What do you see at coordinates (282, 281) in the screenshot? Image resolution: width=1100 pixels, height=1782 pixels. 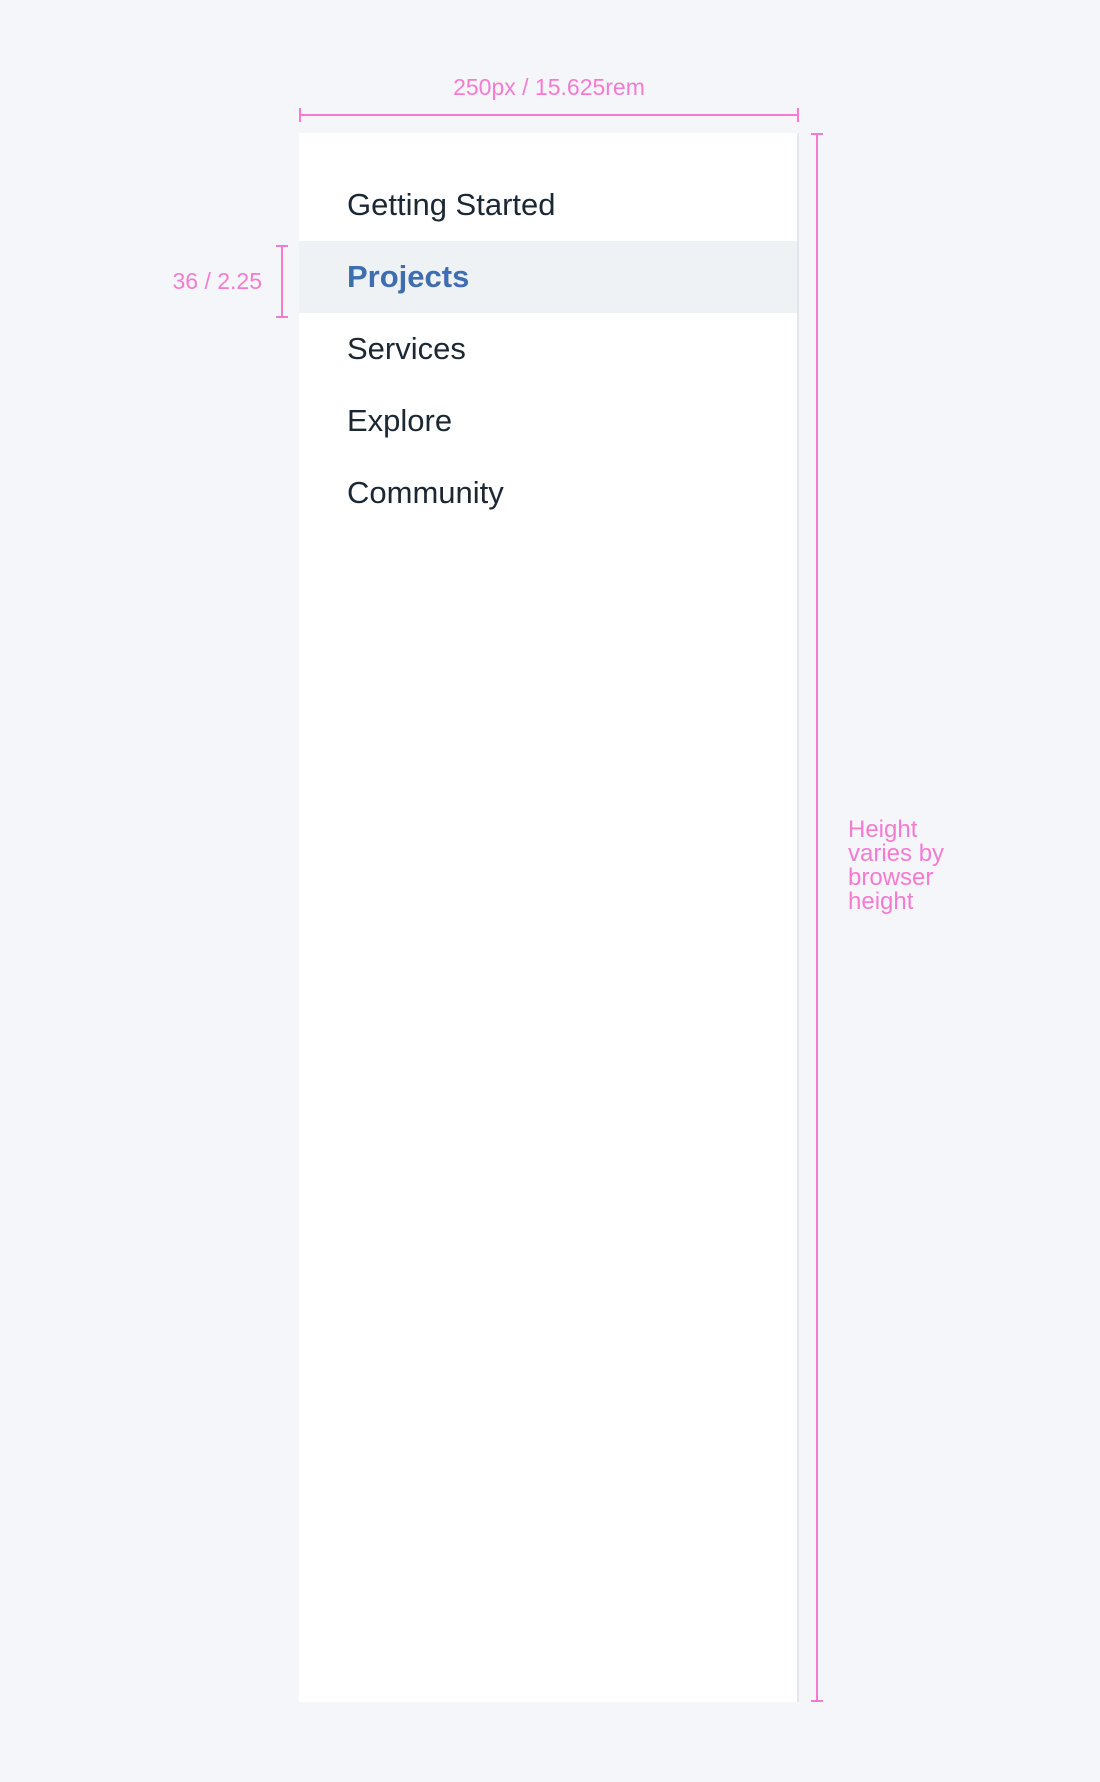 I see `row-height-bracket` at bounding box center [282, 281].